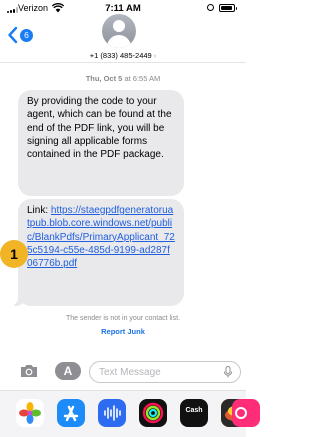  What do you see at coordinates (210, 7) in the screenshot?
I see `rotation-lock-icon` at bounding box center [210, 7].